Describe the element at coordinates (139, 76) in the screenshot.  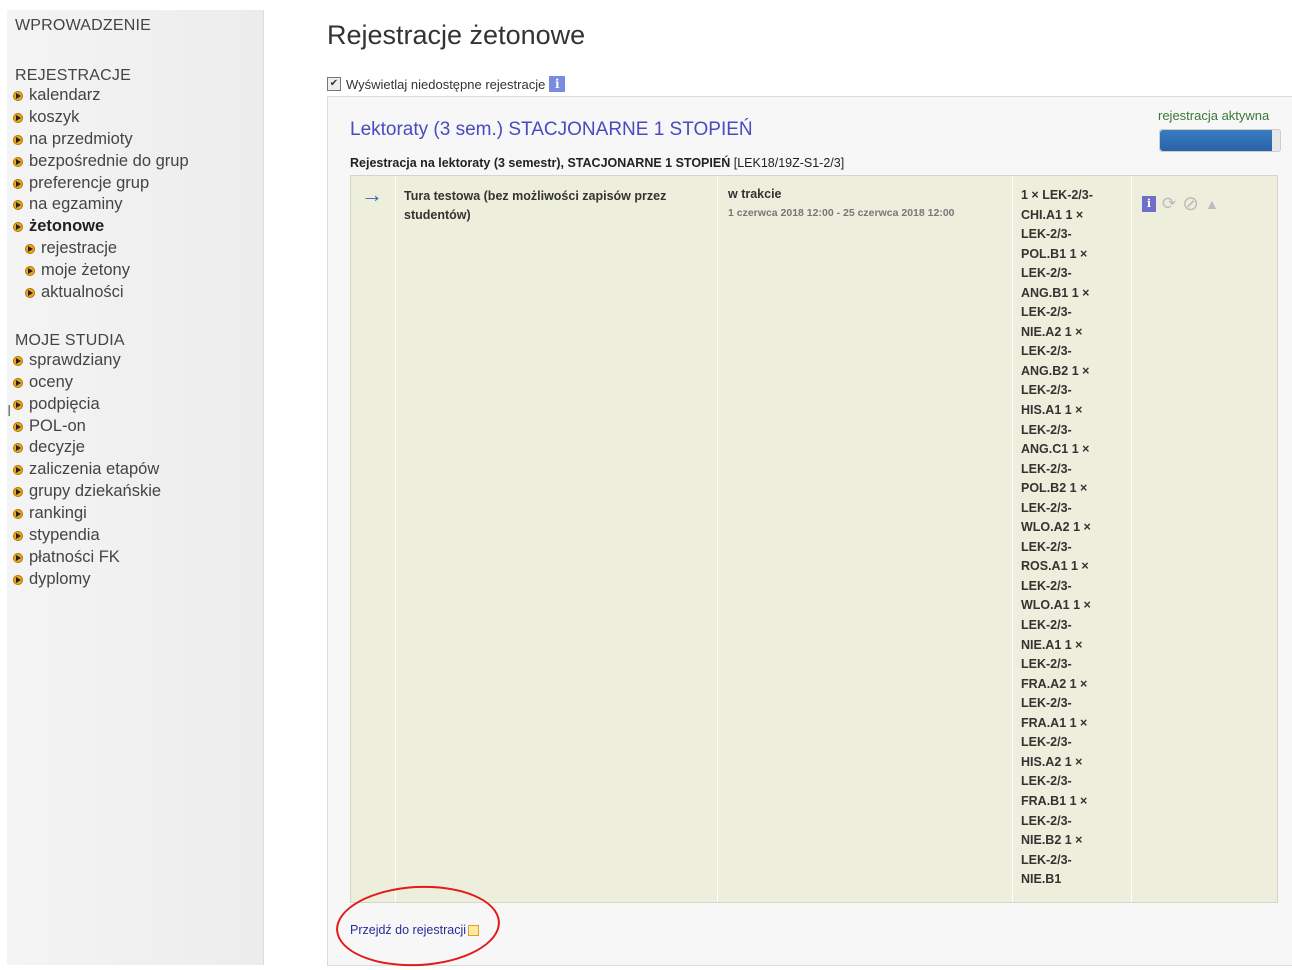
I see `sidebar-section-registrations: REJESTRACJE` at that location.